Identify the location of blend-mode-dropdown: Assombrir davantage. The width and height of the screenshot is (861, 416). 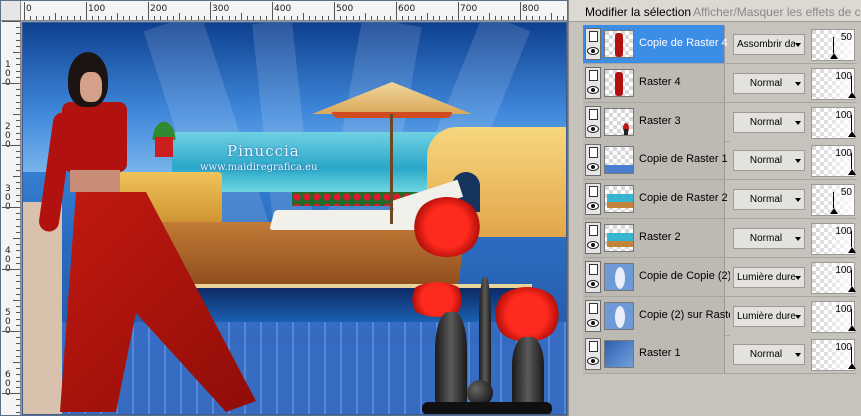
(769, 44).